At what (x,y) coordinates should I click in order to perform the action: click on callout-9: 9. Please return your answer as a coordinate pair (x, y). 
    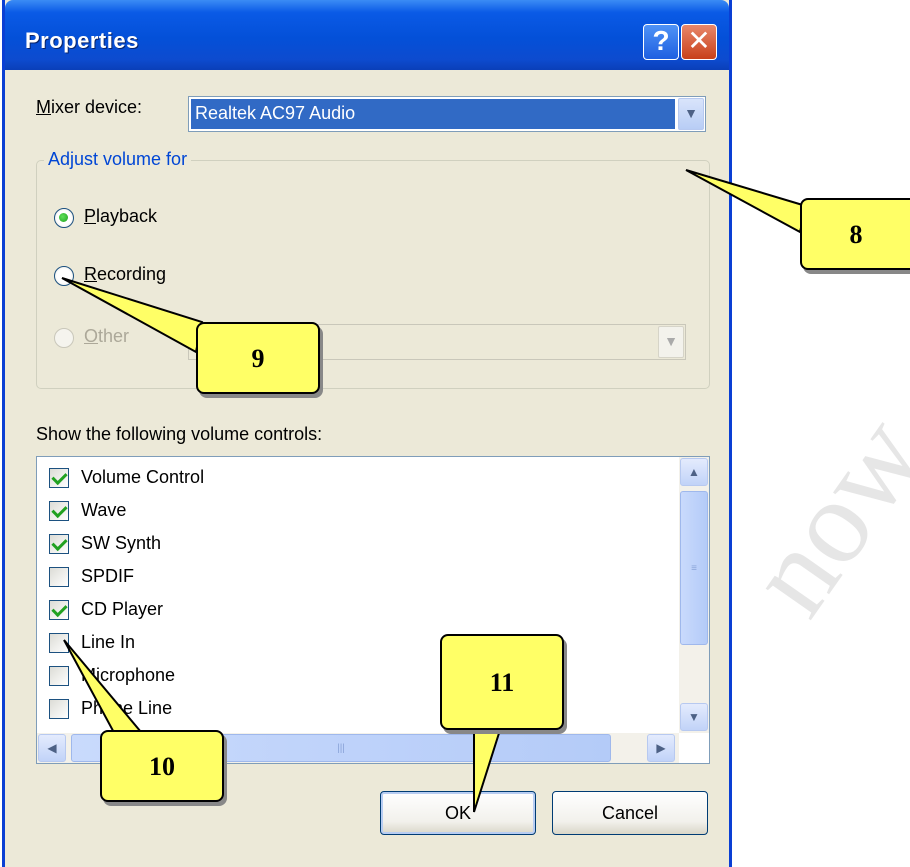
    Looking at the image, I should click on (258, 358).